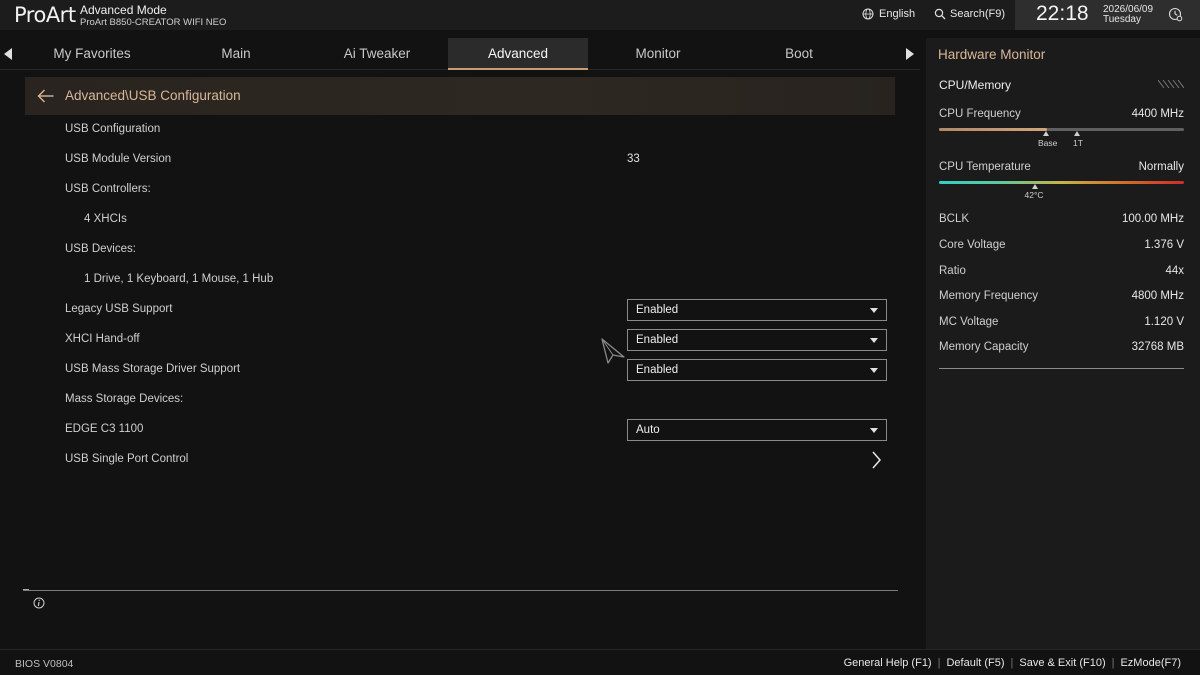 This screenshot has width=1200, height=675. Describe the element at coordinates (1061, 368) in the screenshot. I see `hw-divider` at that location.